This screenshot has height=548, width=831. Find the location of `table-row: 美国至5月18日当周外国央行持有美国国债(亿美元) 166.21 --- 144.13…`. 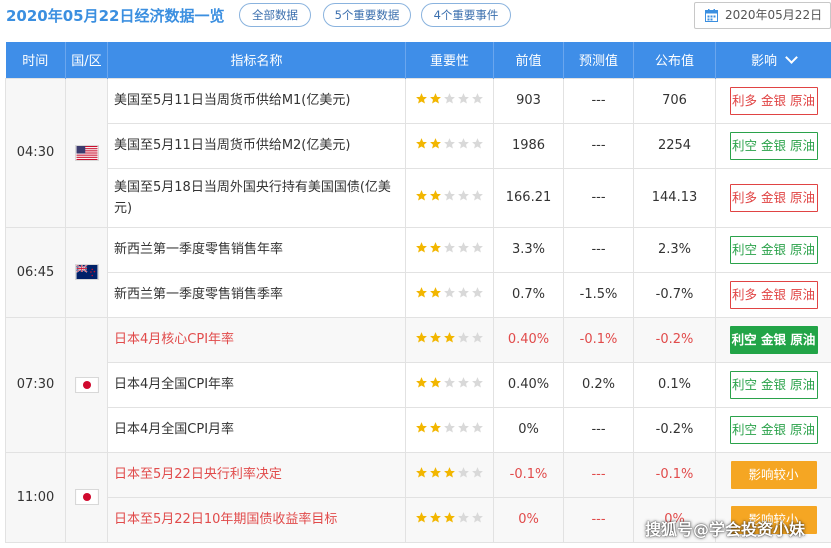

table-row: 美国至5月18日当周外国央行持有美国国债(亿美元) 166.21 --- 144.13… is located at coordinates (418, 197).